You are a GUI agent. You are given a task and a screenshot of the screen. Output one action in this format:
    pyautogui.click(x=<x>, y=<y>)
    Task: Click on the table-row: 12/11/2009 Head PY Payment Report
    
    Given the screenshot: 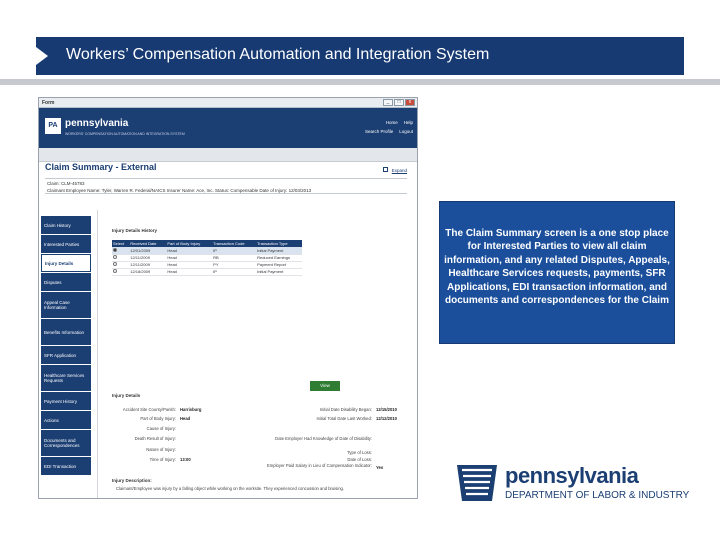 What is the action you would take?
    pyautogui.click(x=207, y=265)
    